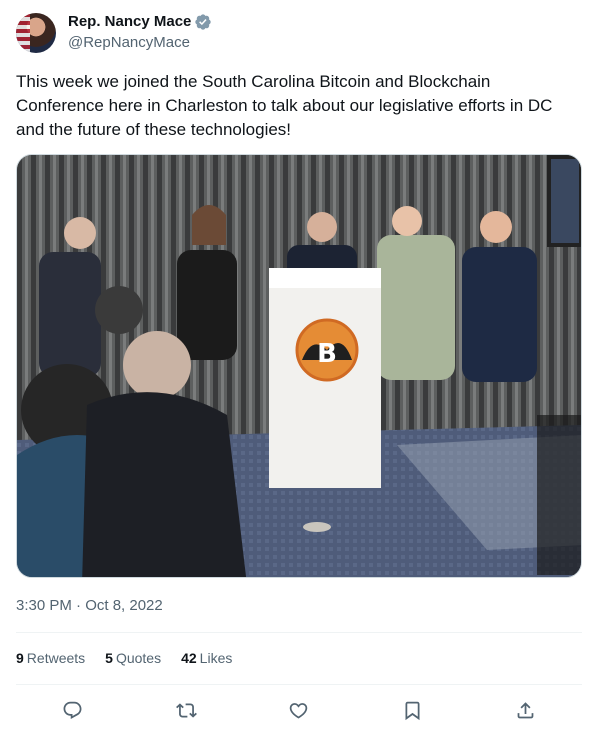 Image resolution: width=598 pixels, height=733 pixels. What do you see at coordinates (140, 43) in the screenshot?
I see `handle: @RepNancyMace` at bounding box center [140, 43].